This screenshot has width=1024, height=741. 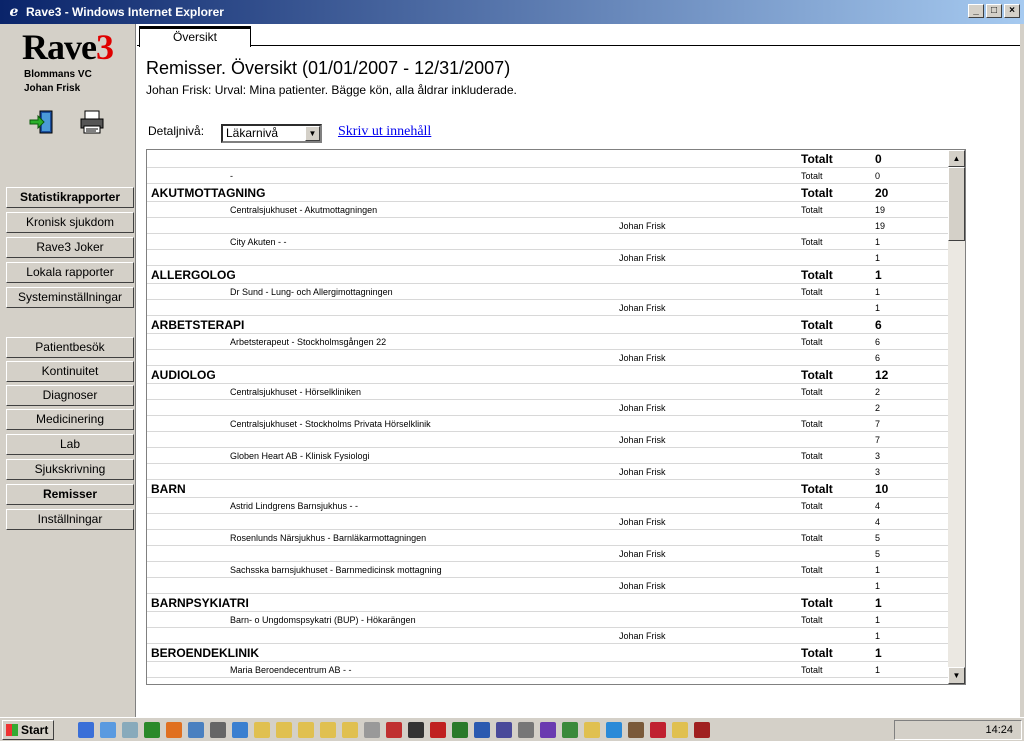 What do you see at coordinates (882, 375) in the screenshot?
I see `category-total: 12` at bounding box center [882, 375].